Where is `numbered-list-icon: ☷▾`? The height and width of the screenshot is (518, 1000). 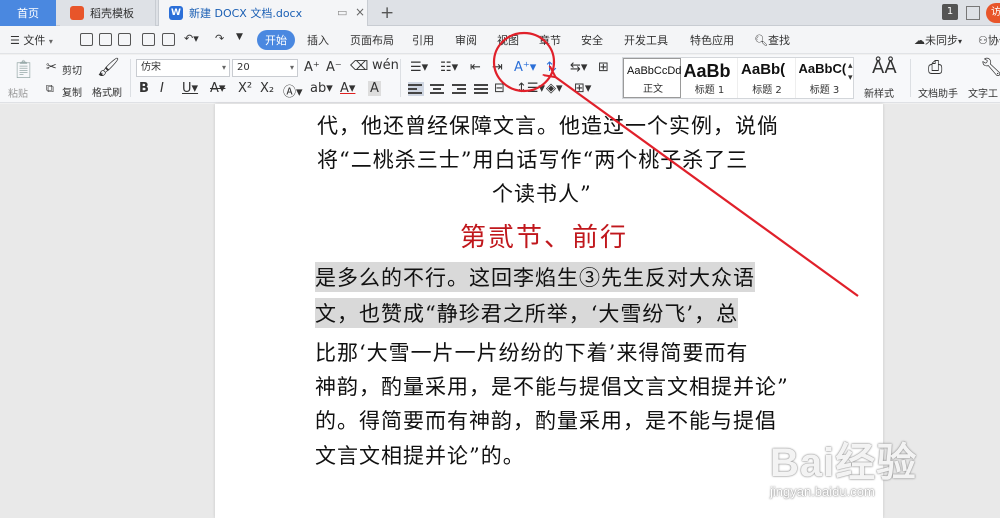 numbered-list-icon: ☷▾ is located at coordinates (449, 67).